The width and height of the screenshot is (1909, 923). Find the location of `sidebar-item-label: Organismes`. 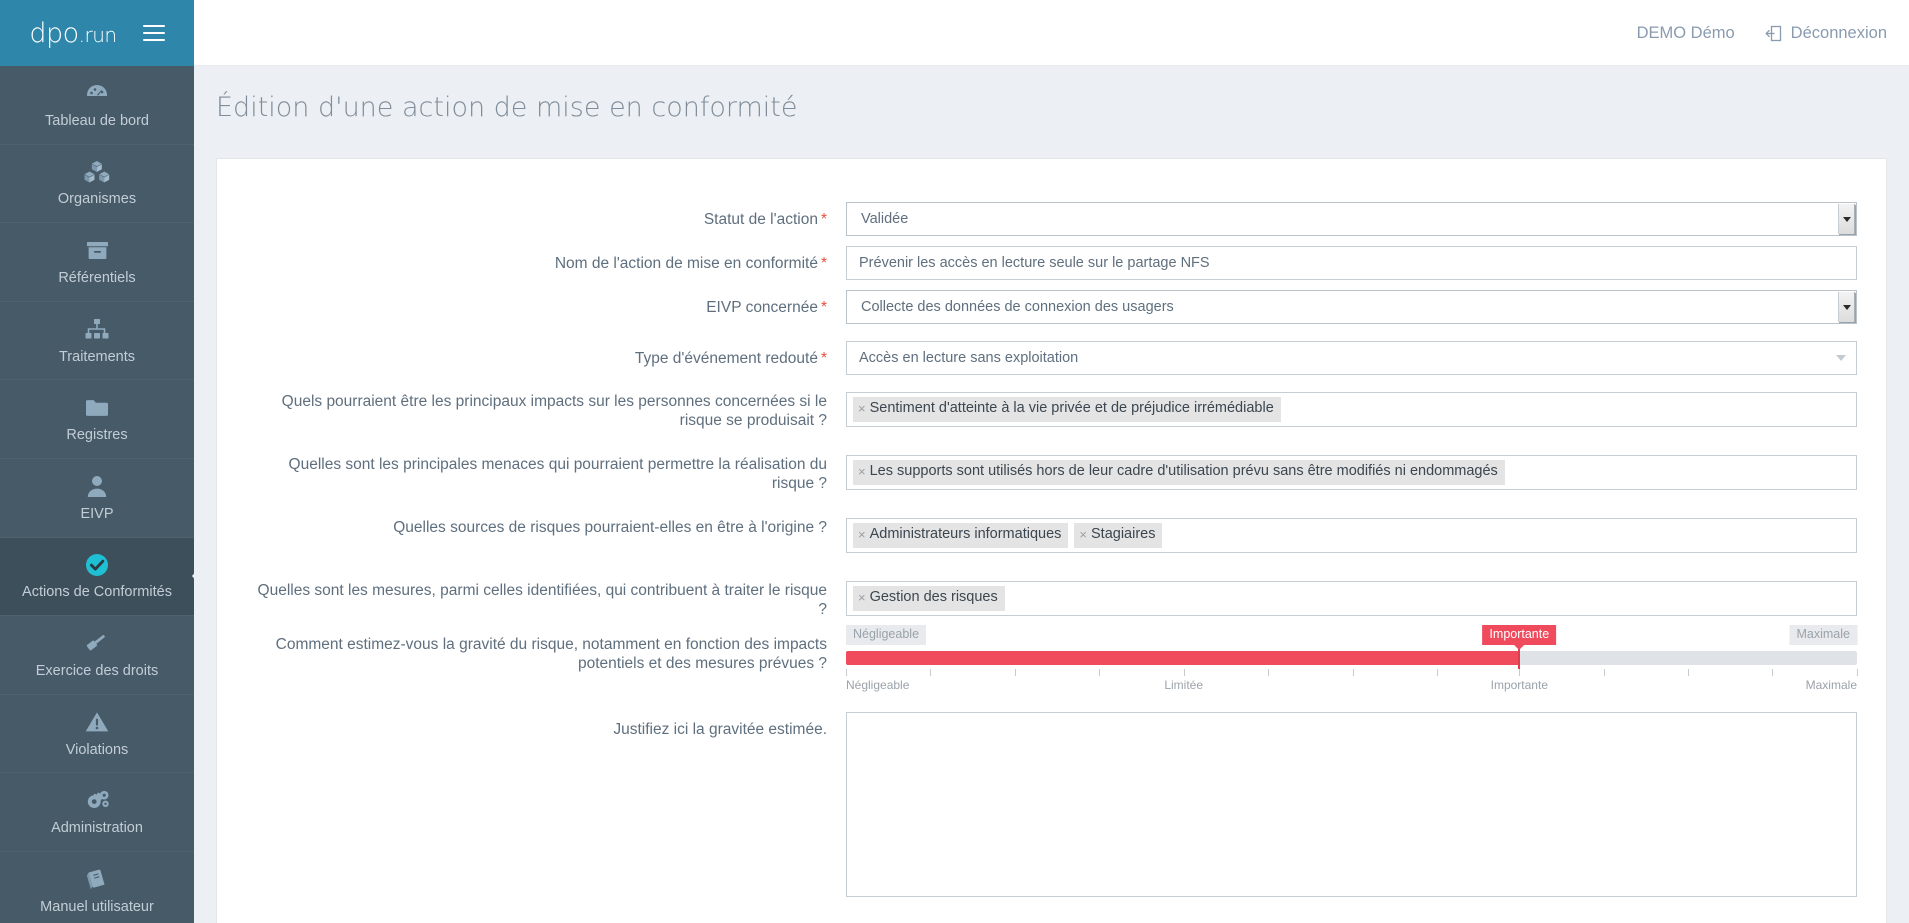

sidebar-item-label: Organismes is located at coordinates (97, 199).